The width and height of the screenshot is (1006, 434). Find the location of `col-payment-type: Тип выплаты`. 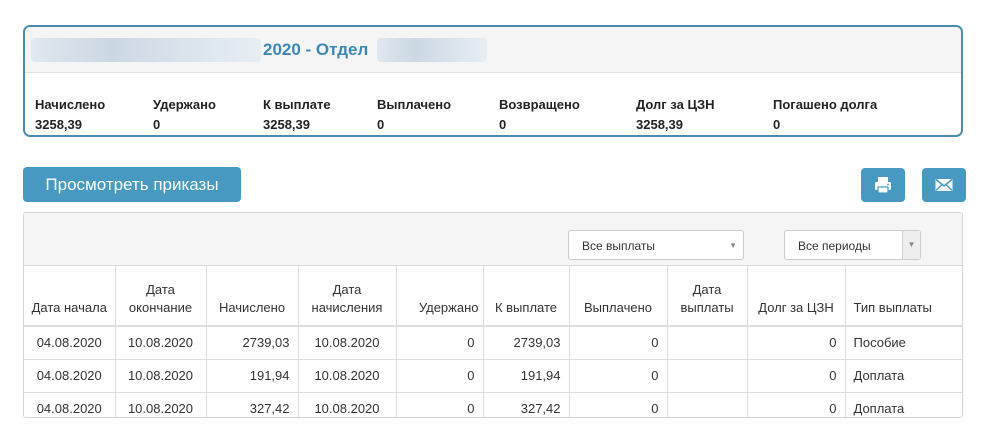

col-payment-type: Тип выплаты is located at coordinates (903, 296).